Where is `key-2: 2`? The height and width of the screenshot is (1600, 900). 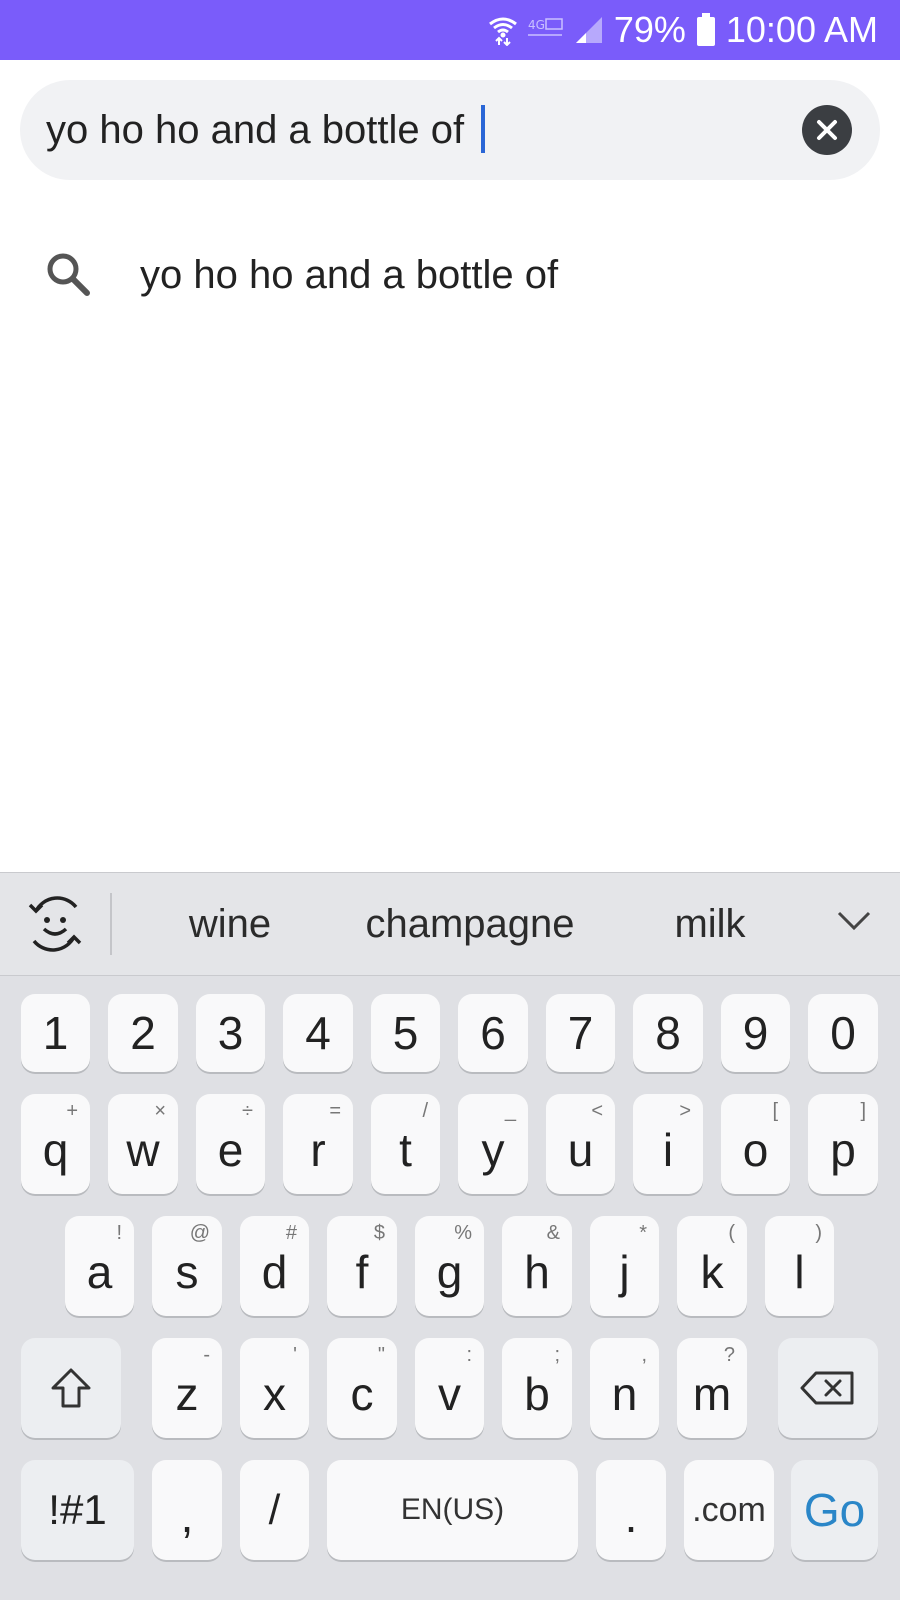 key-2: 2 is located at coordinates (143, 1033).